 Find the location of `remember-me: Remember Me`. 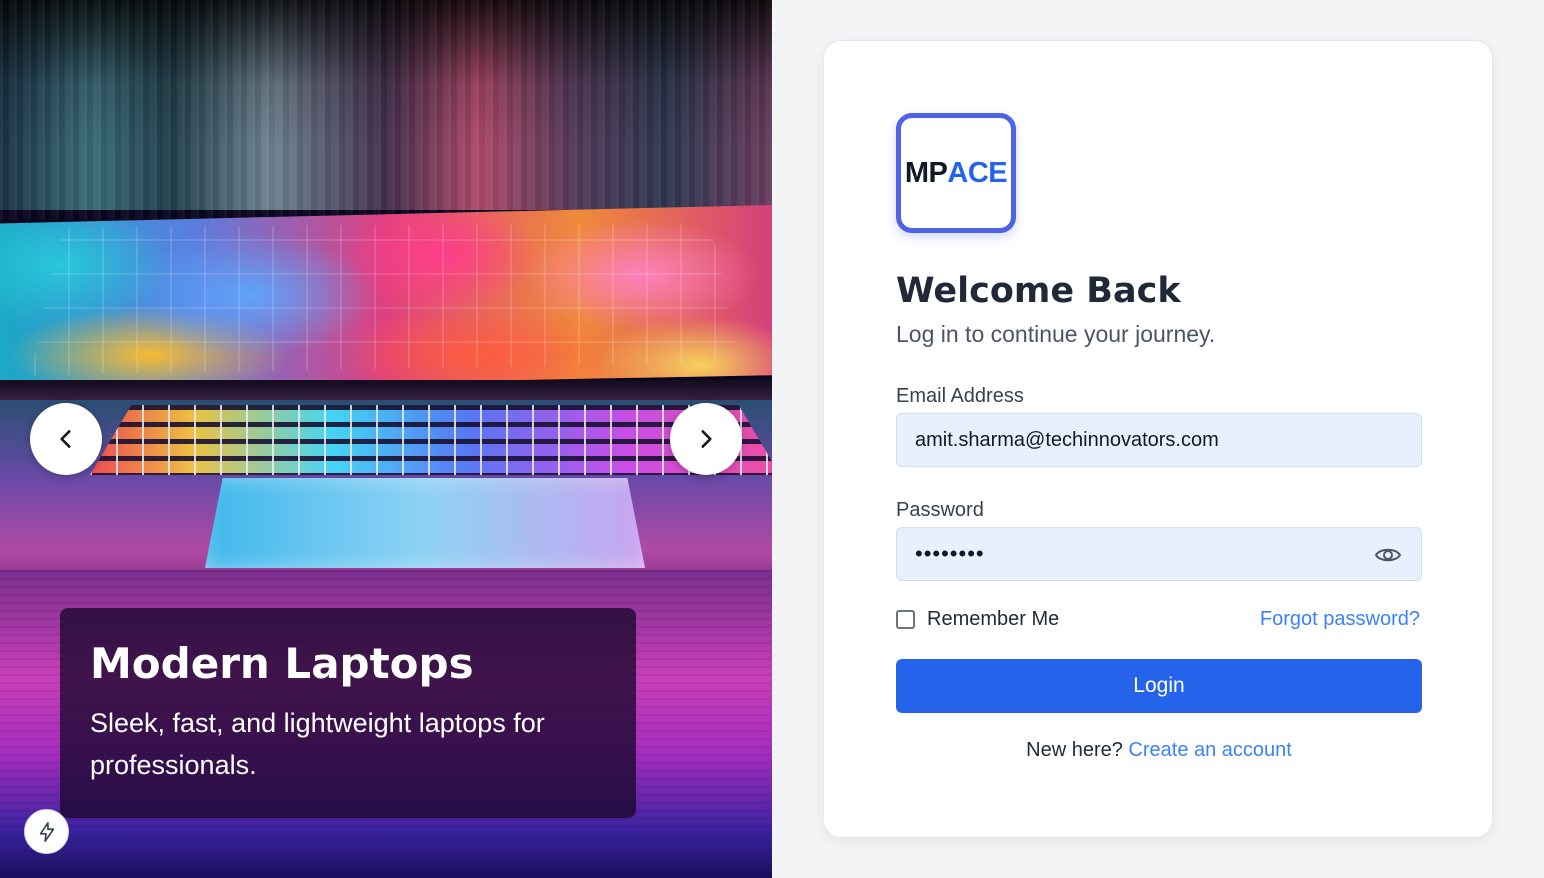

remember-me: Remember Me is located at coordinates (977, 619).